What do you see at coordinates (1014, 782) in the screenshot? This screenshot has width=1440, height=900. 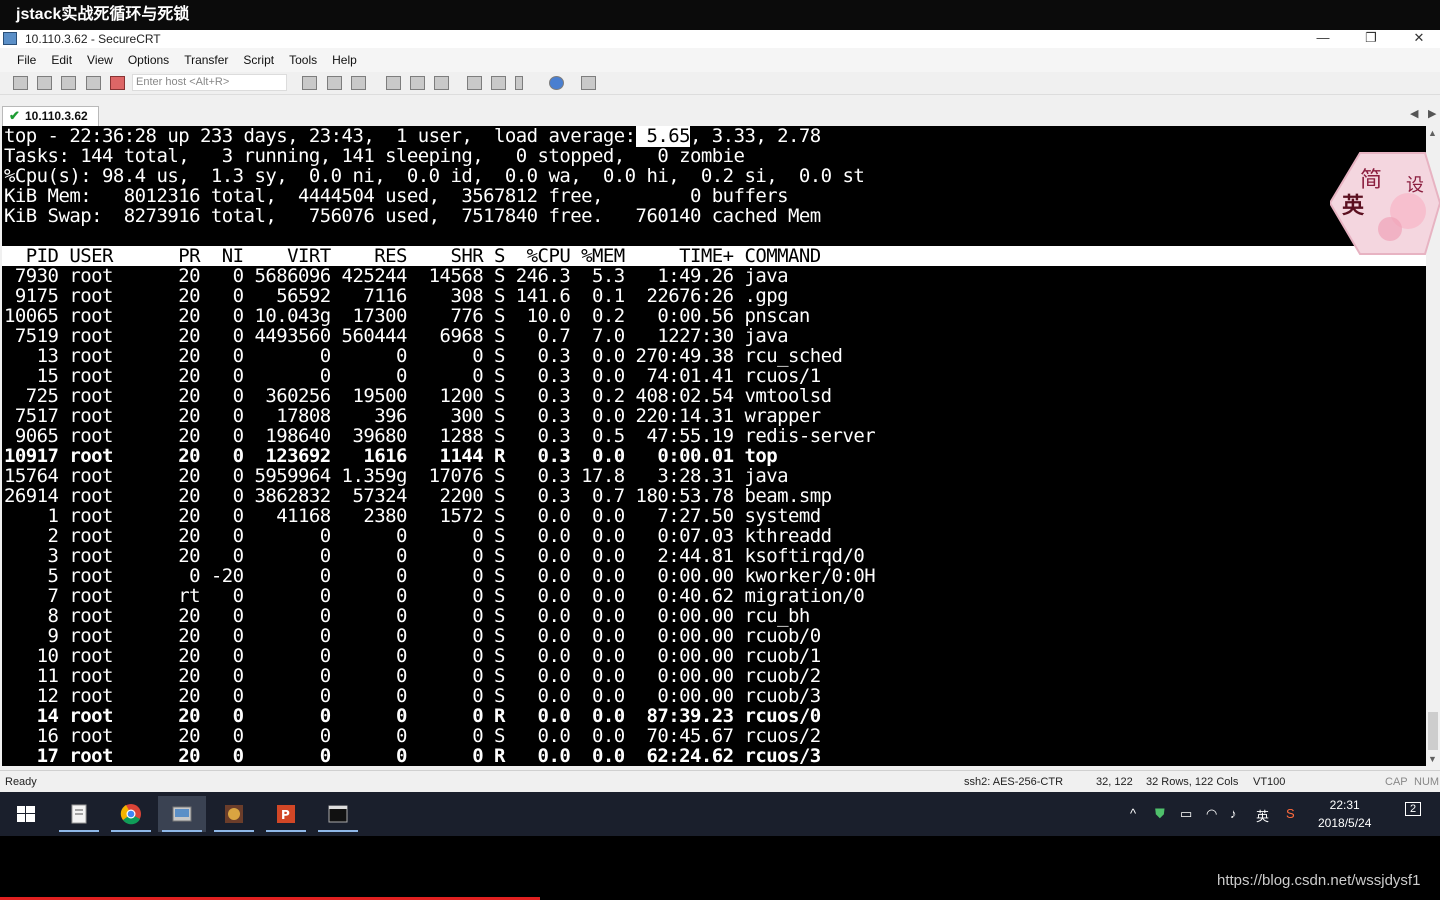 I see `status-cipher: ssh2: AES-256-CTR` at bounding box center [1014, 782].